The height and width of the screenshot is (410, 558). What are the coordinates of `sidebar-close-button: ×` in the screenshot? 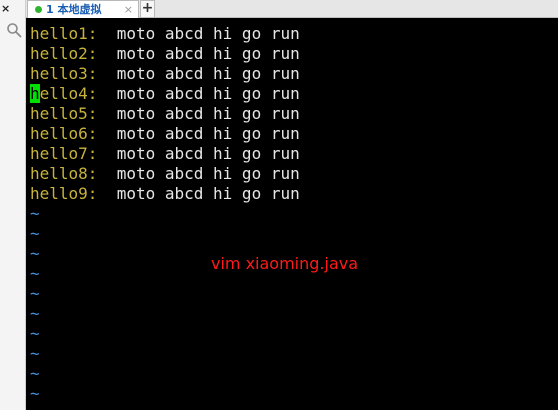 It's located at (5, 9).